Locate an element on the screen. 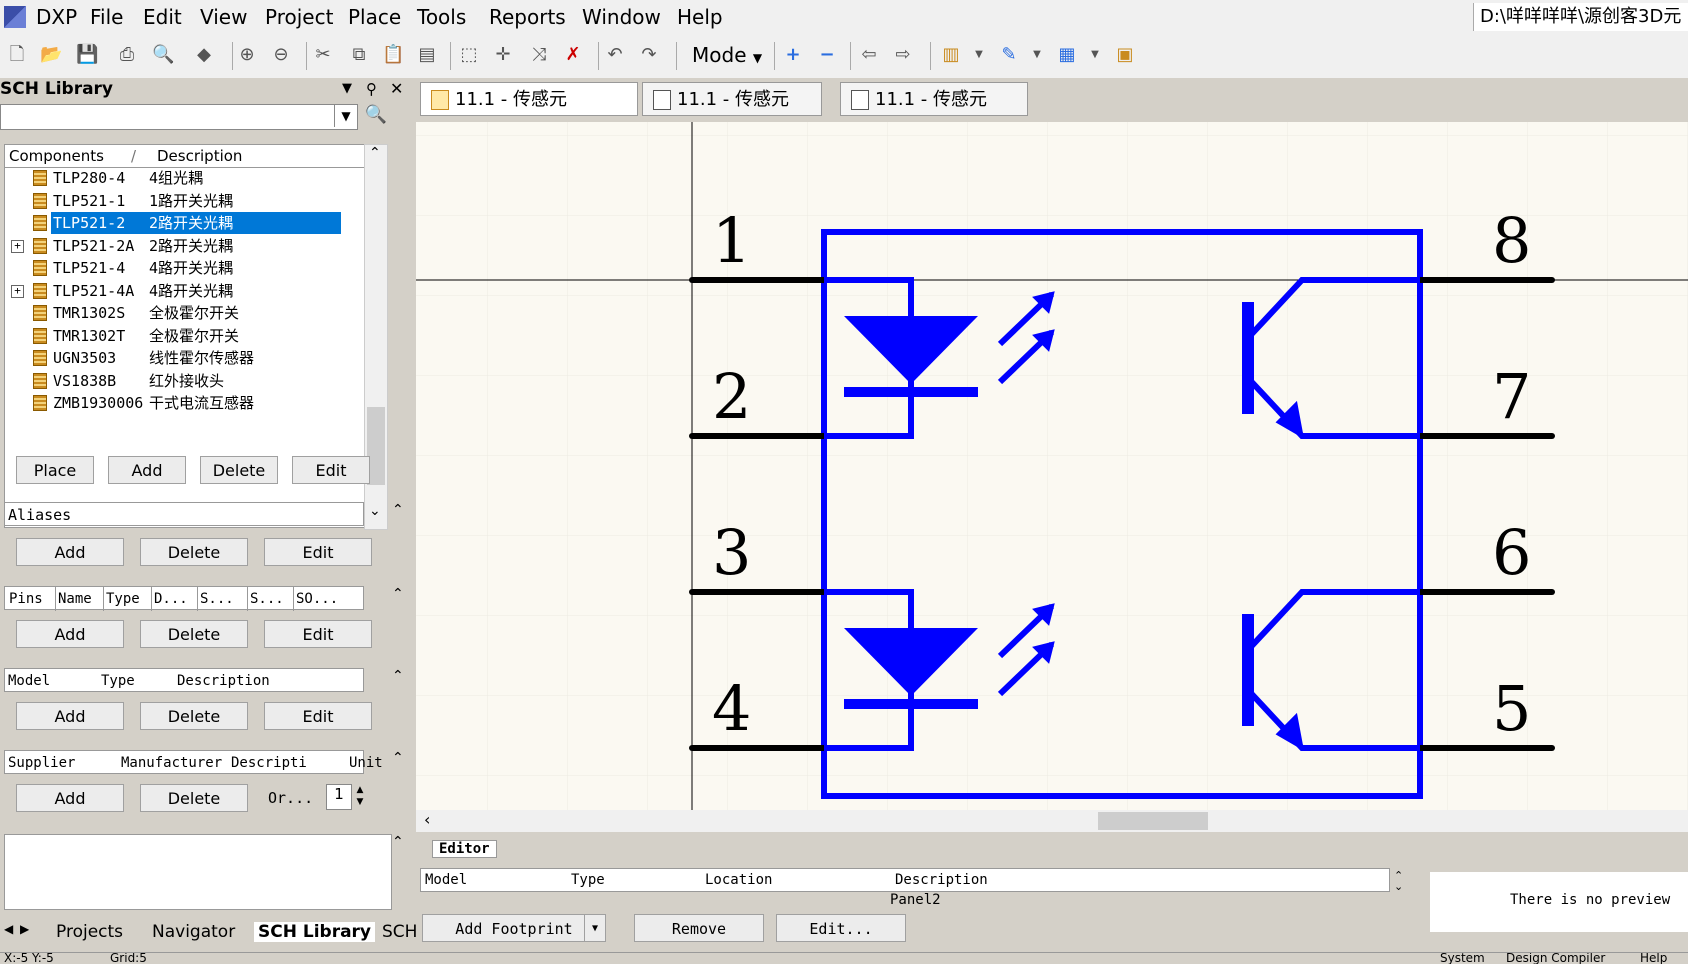 The height and width of the screenshot is (964, 1688). alias-add-button: Add is located at coordinates (70, 552).